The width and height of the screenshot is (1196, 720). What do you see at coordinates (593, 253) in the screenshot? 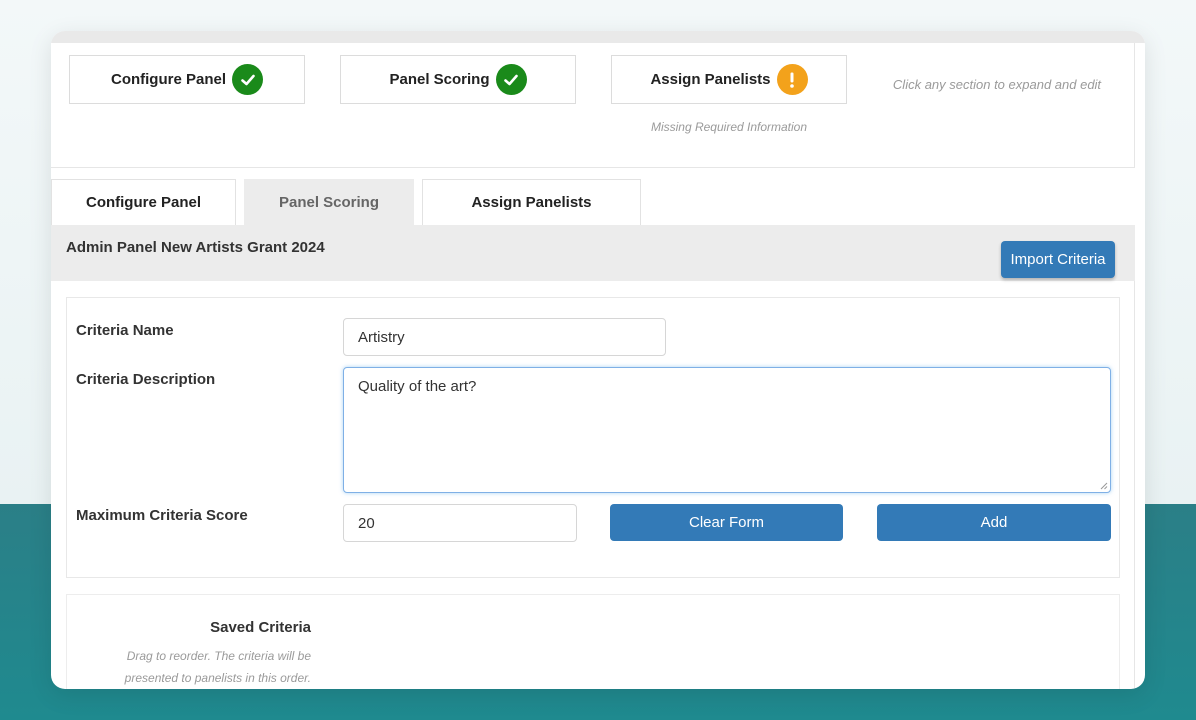
I see `section-header: Admin Panel New Artists Grant 2024` at bounding box center [593, 253].